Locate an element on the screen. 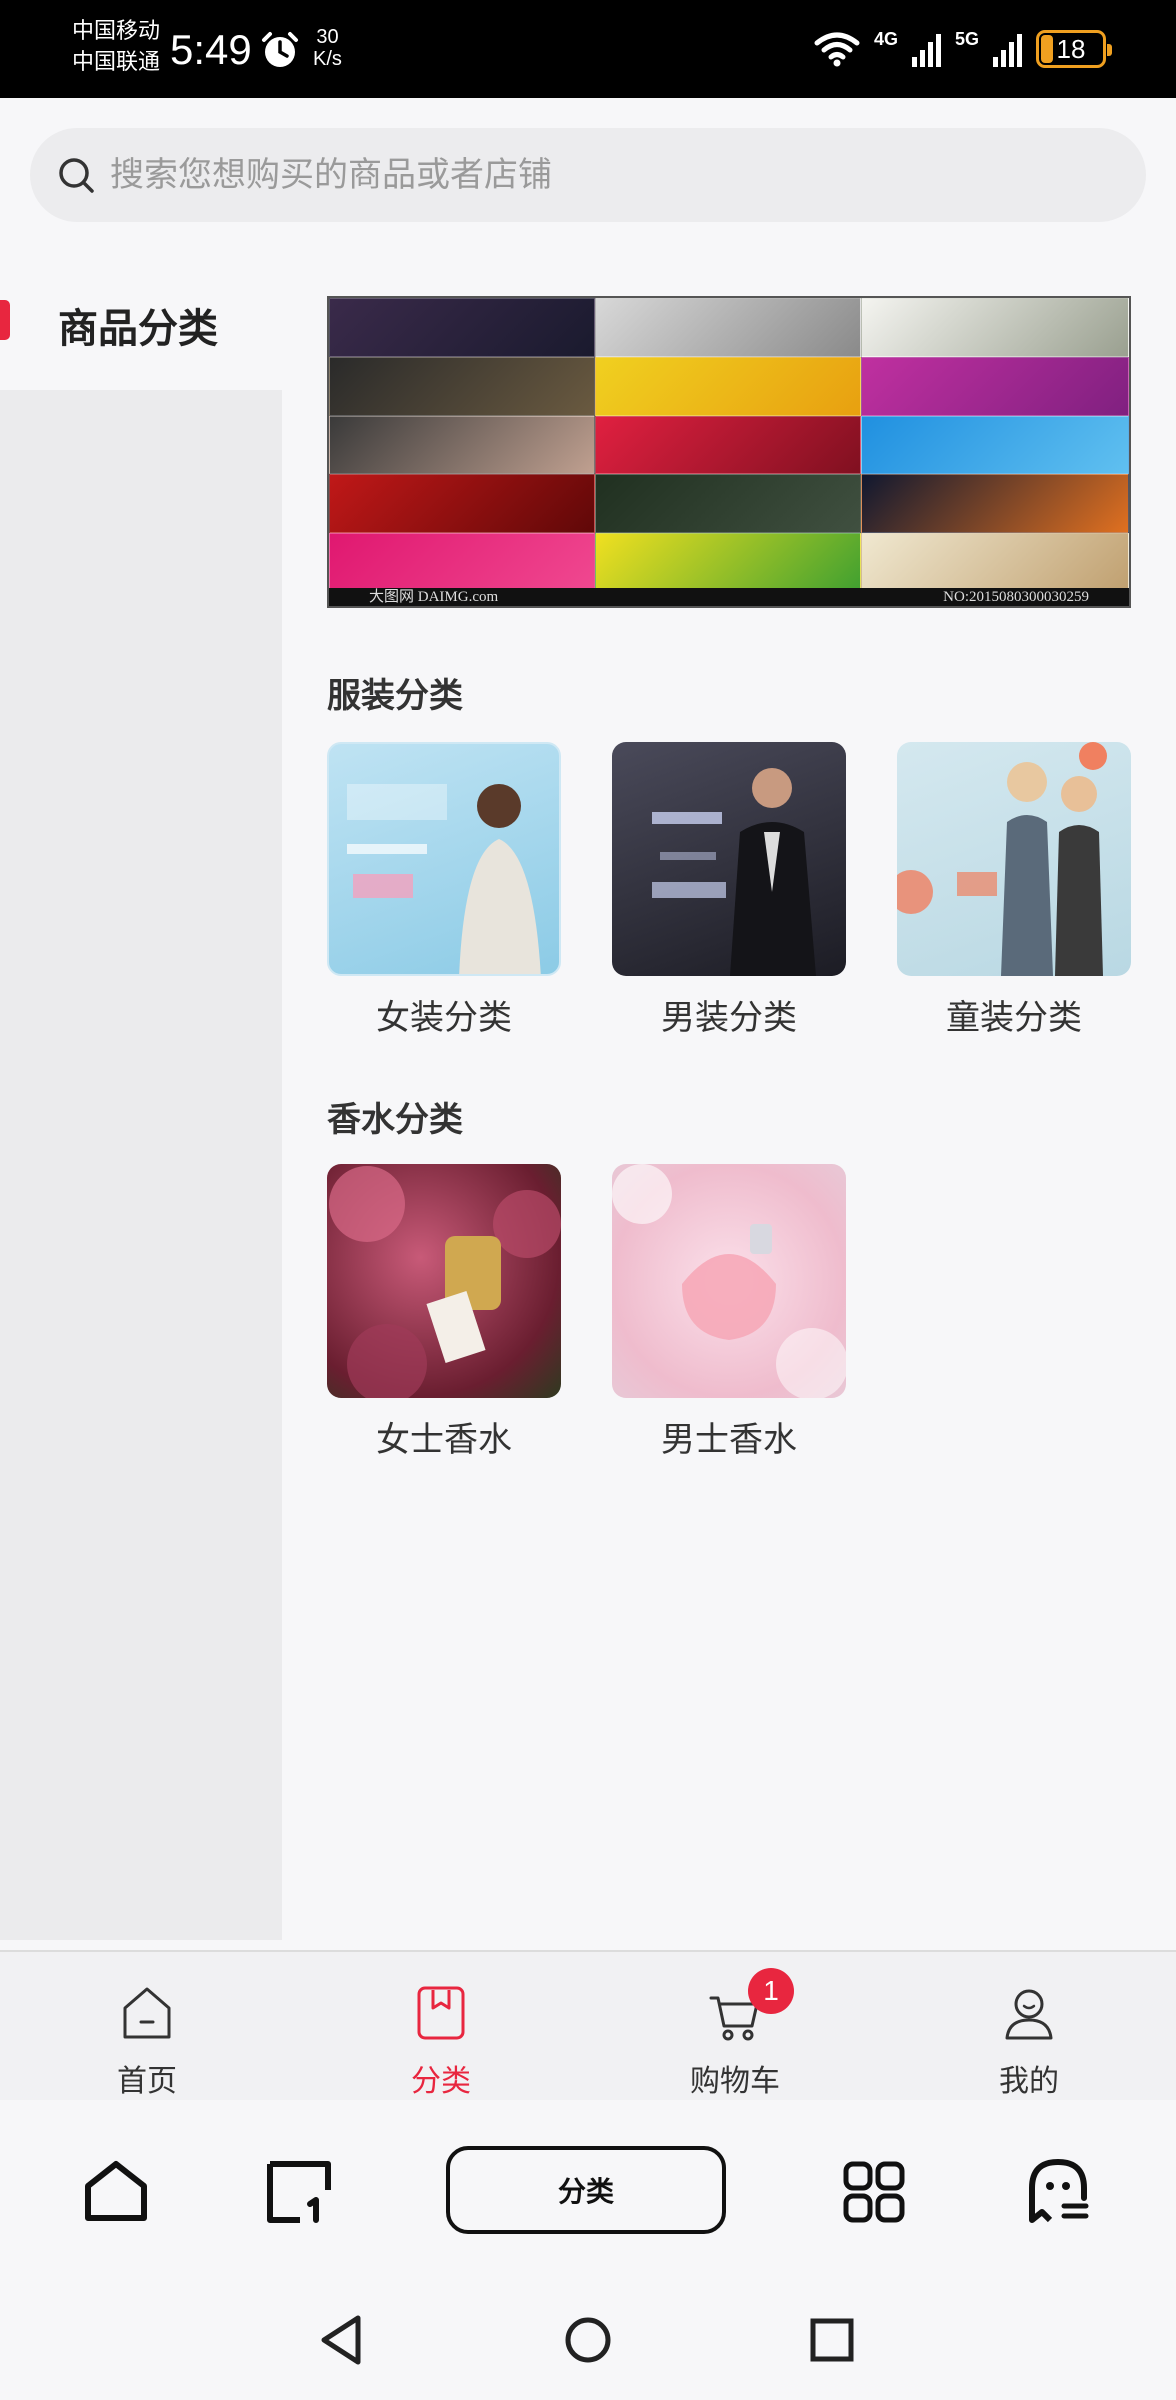 The width and height of the screenshot is (1176, 2400). tile-label: 男士香水 is located at coordinates (729, 1440).